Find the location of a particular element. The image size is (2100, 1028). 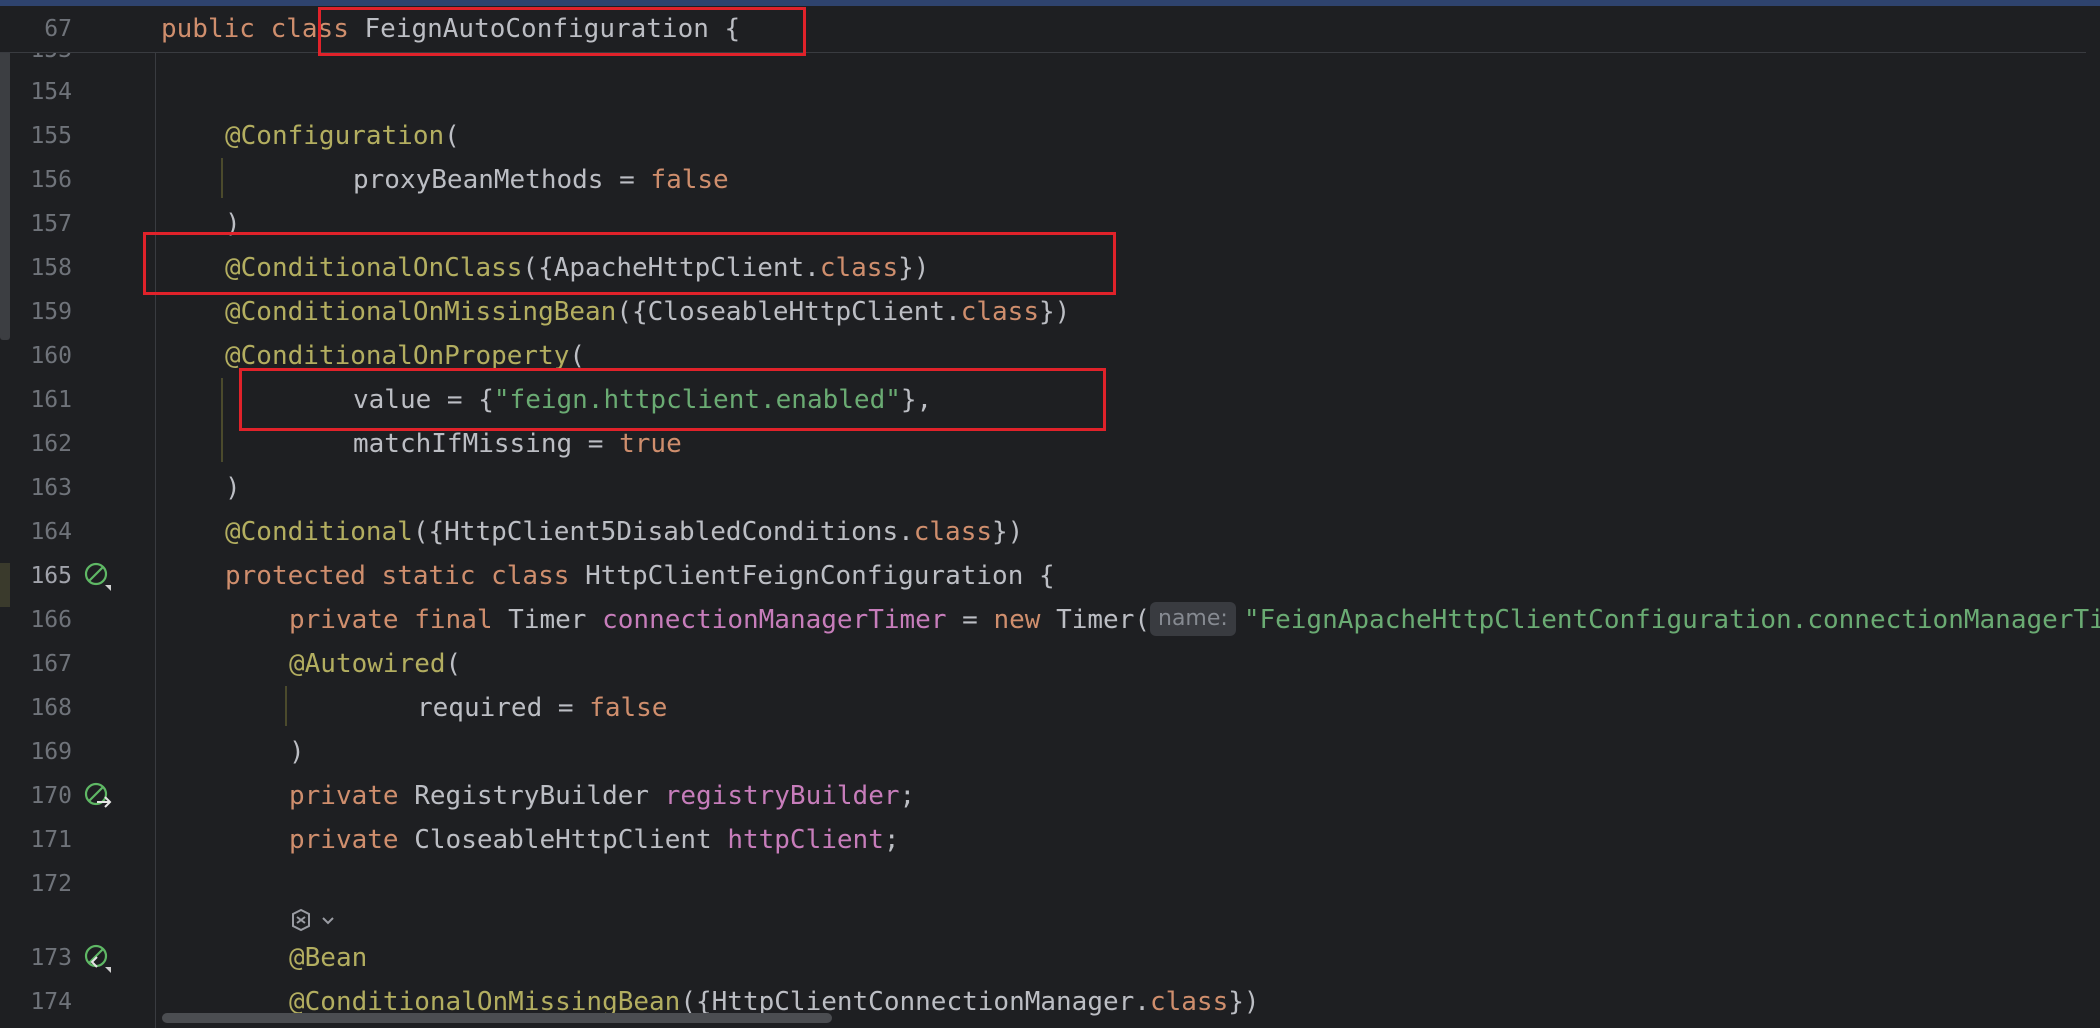

line-number: 164 is located at coordinates (51, 532).